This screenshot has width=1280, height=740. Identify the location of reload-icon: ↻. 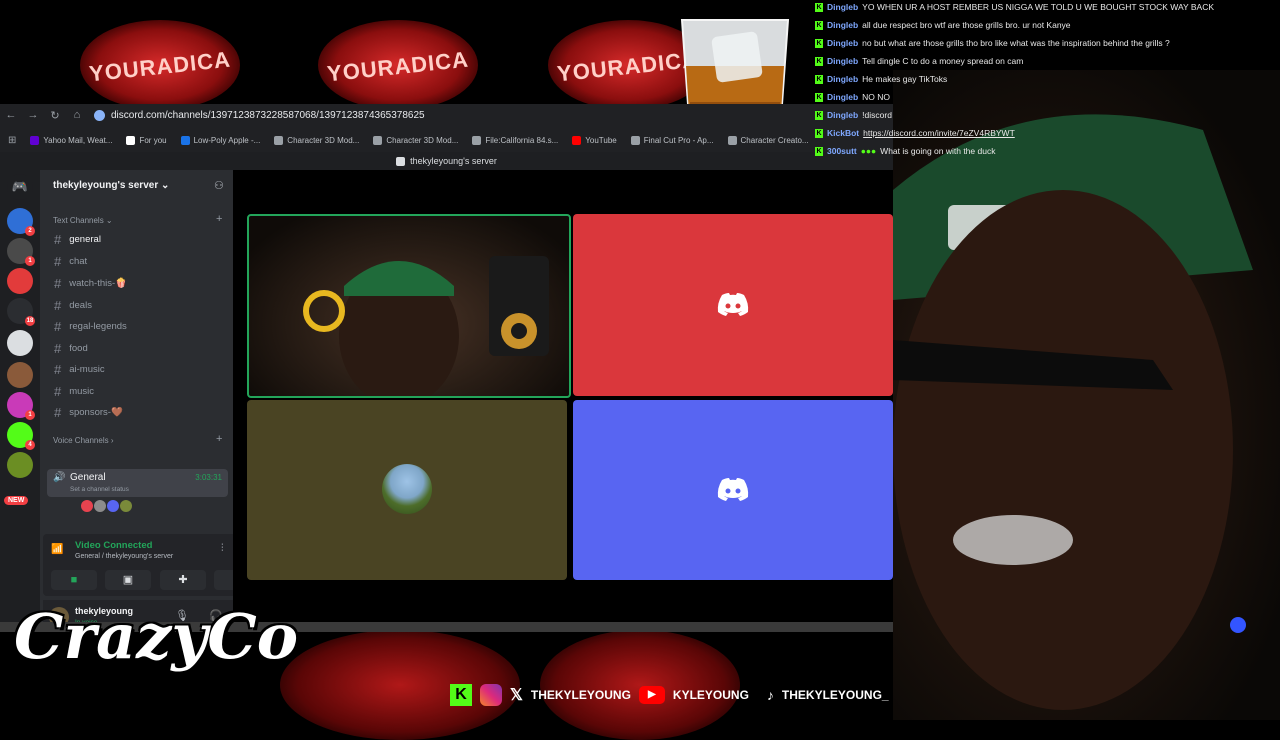
(55, 115).